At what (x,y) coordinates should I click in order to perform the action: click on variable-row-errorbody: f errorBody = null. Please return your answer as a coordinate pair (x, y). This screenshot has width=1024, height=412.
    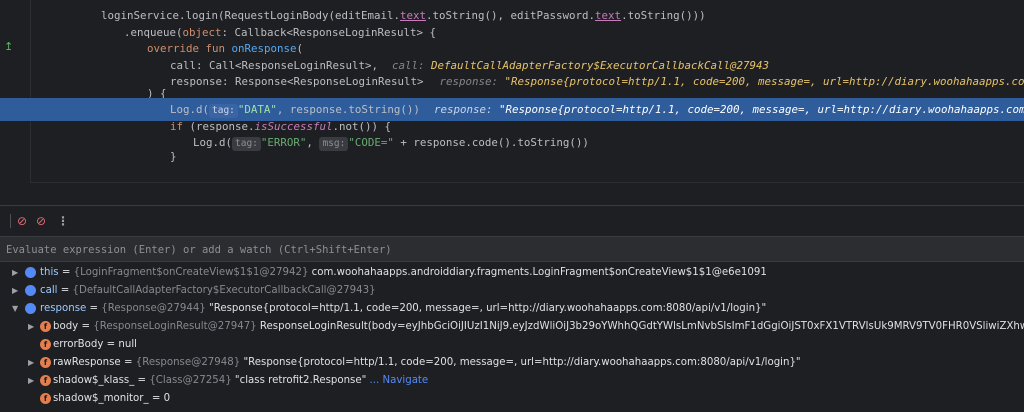
    Looking at the image, I should click on (512, 345).